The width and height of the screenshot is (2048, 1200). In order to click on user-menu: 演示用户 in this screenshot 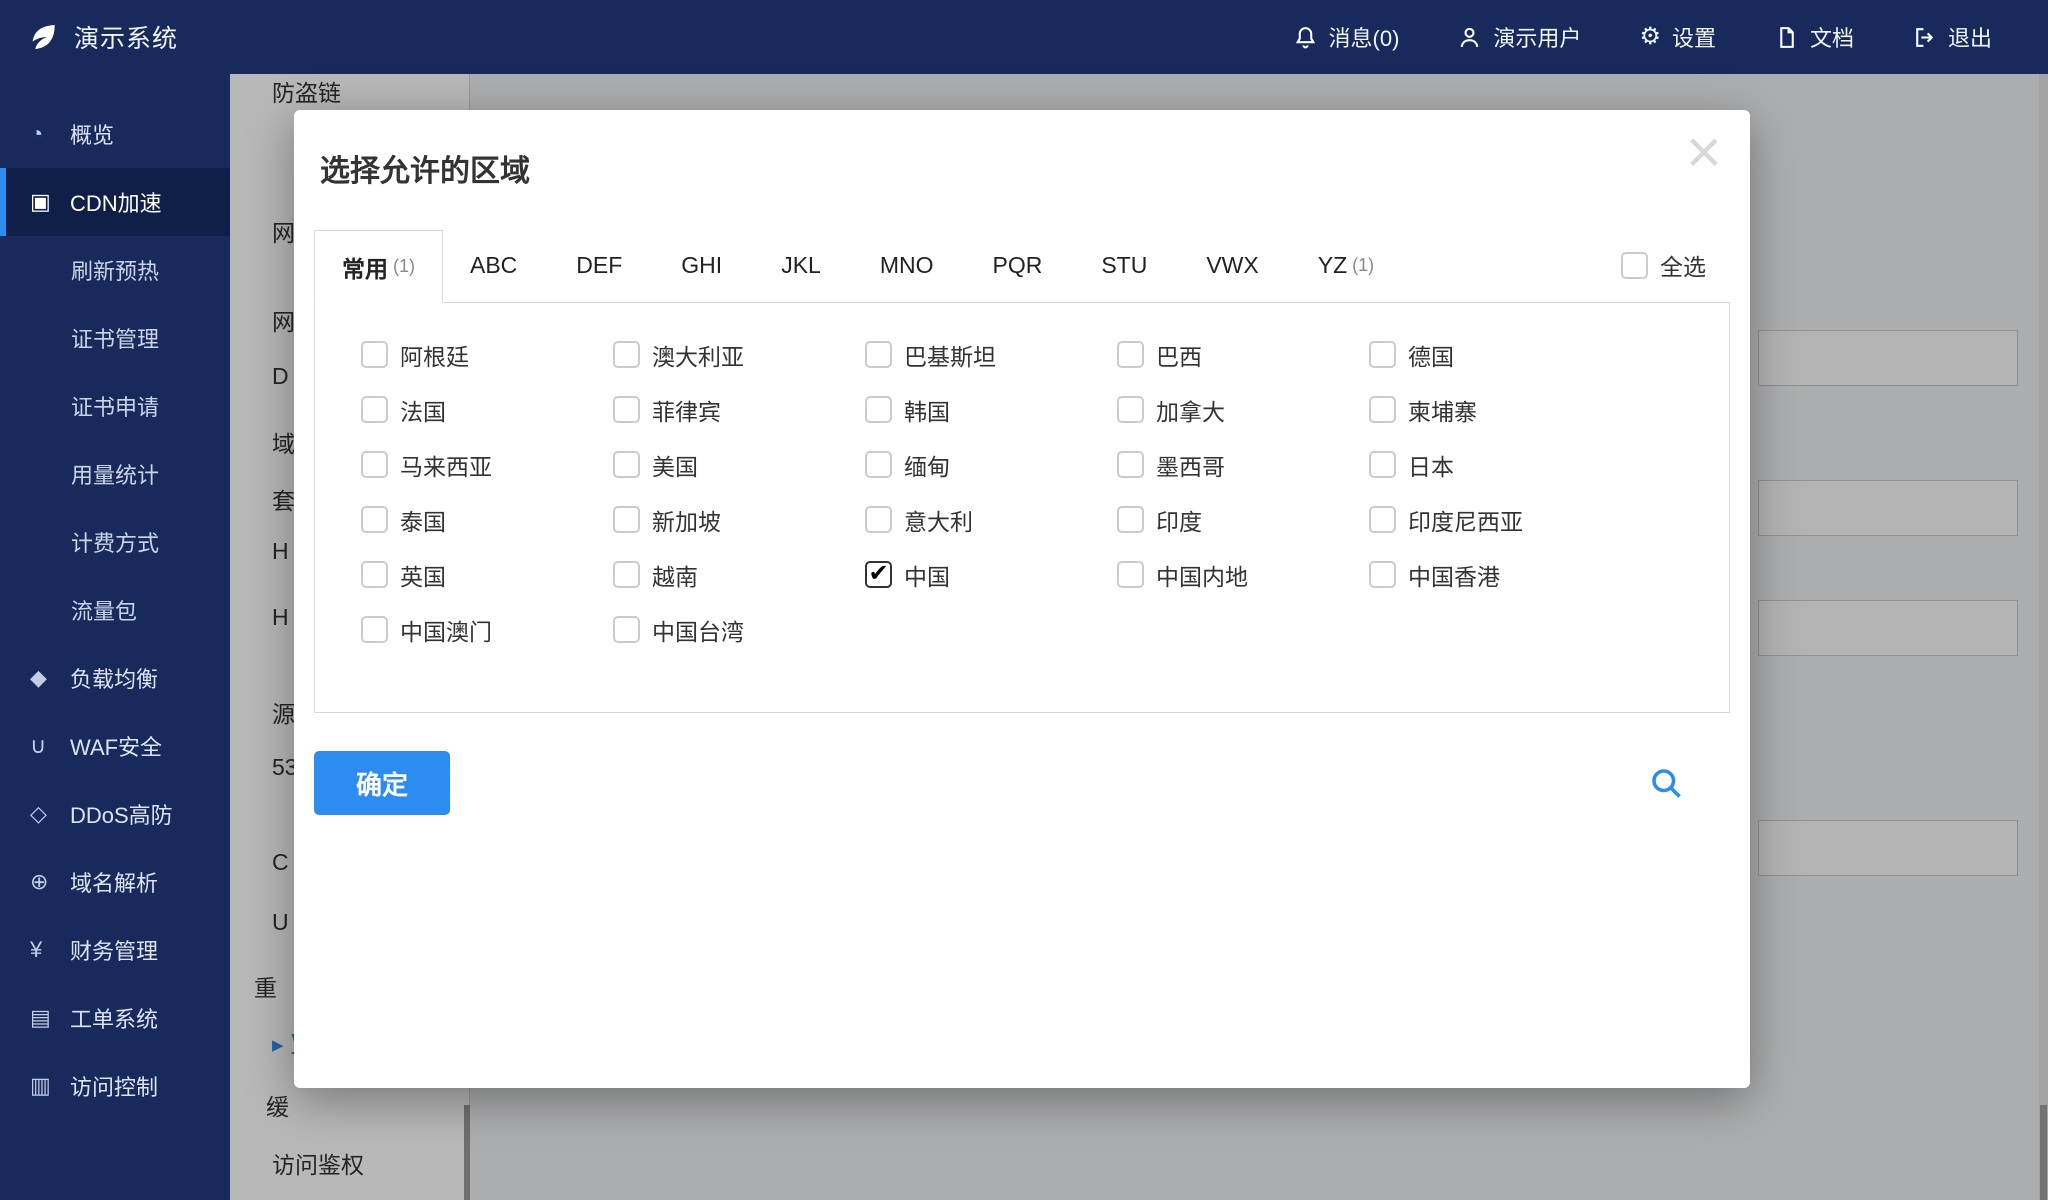, I will do `click(1519, 37)`.